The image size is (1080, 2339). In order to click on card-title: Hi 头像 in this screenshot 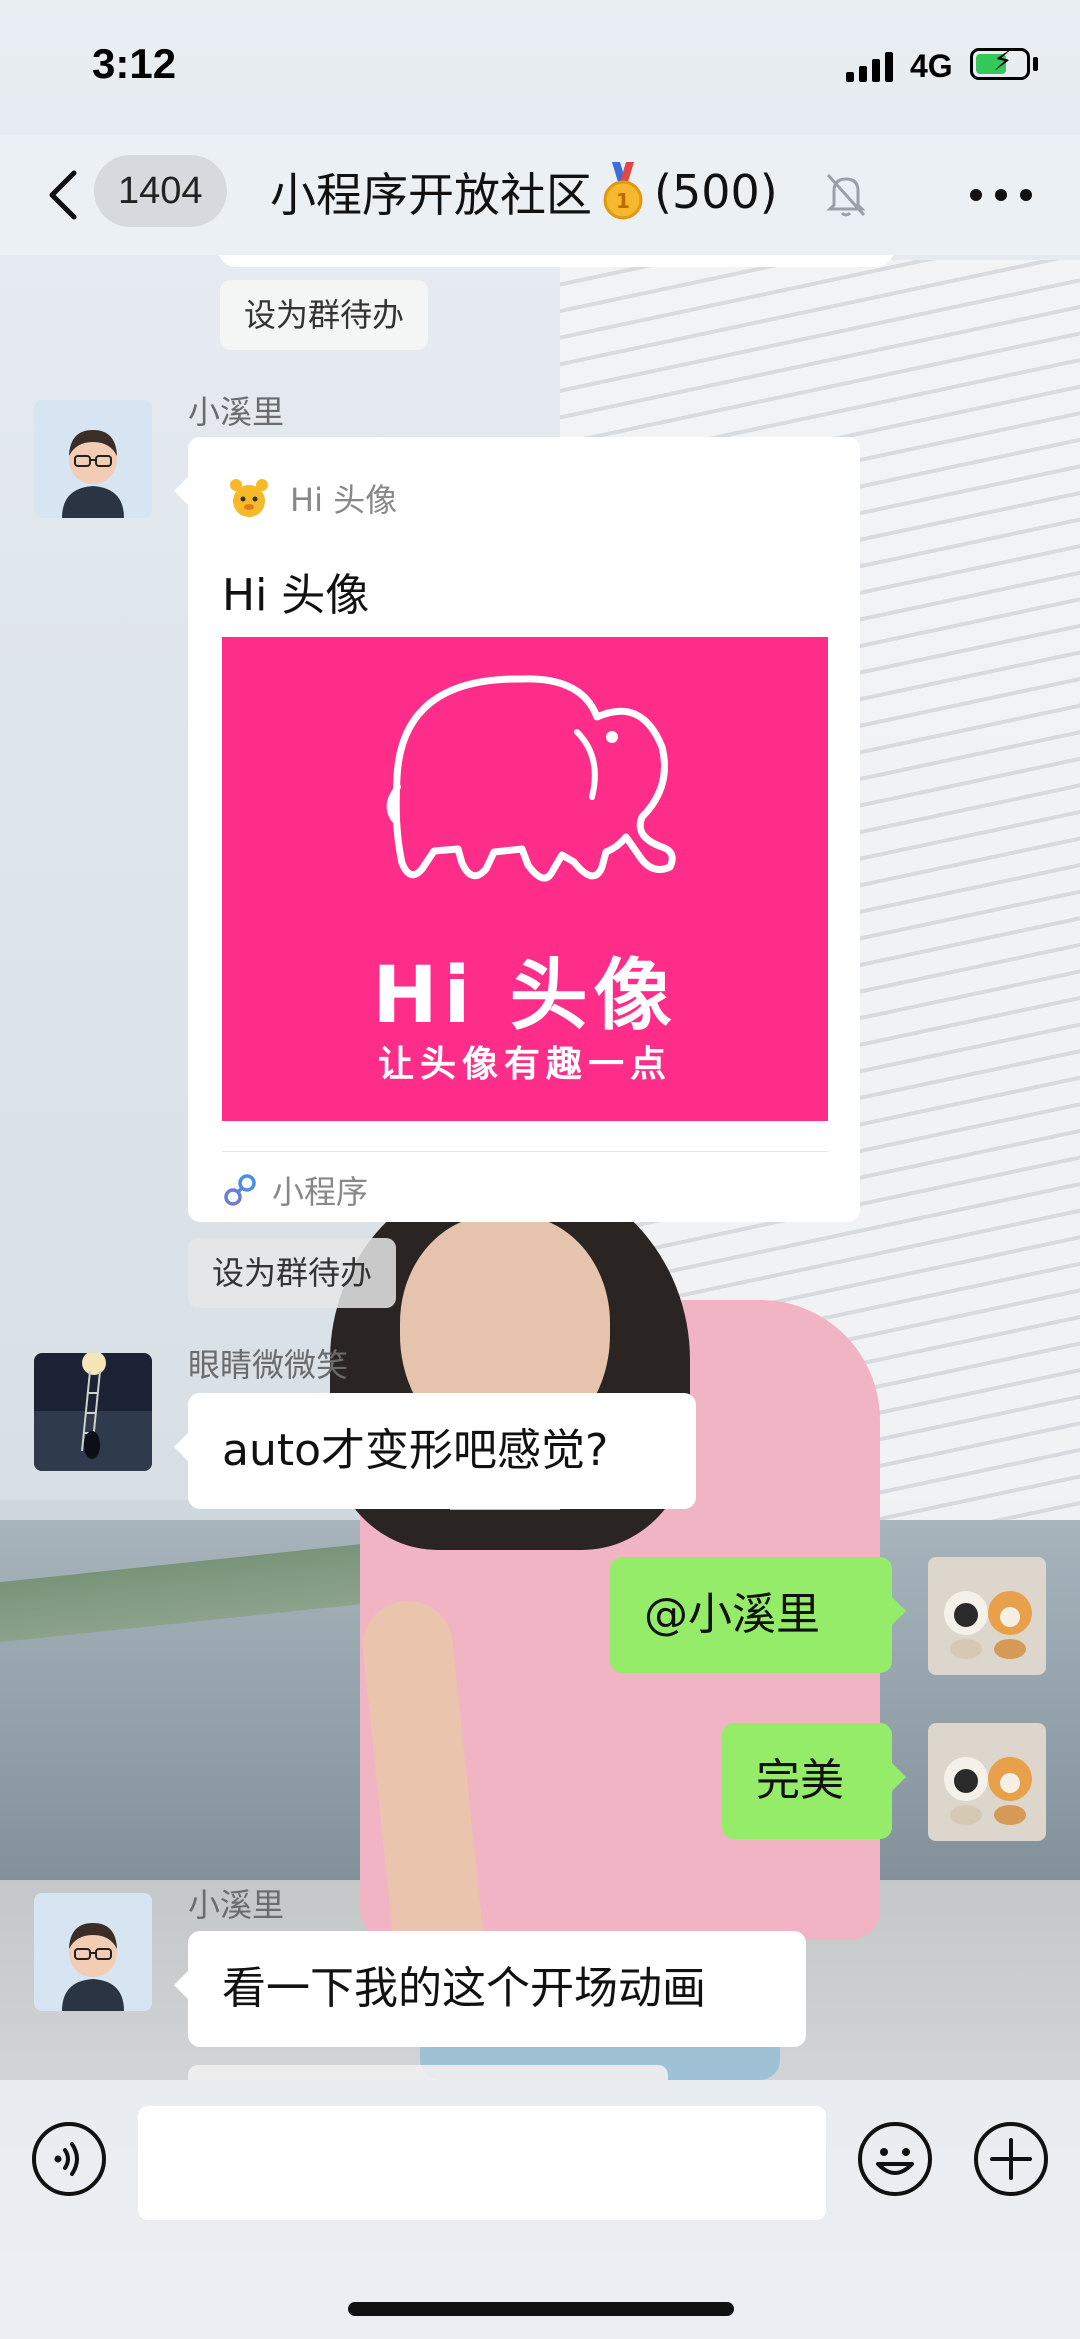, I will do `click(296, 595)`.